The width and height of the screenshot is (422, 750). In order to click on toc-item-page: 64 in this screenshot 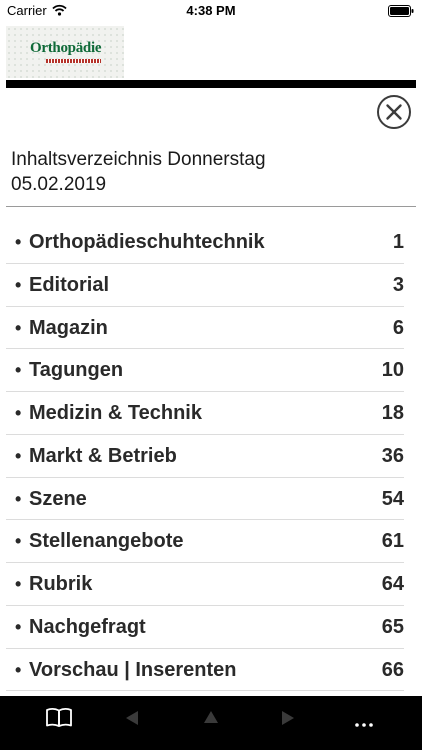, I will do `click(392, 584)`.